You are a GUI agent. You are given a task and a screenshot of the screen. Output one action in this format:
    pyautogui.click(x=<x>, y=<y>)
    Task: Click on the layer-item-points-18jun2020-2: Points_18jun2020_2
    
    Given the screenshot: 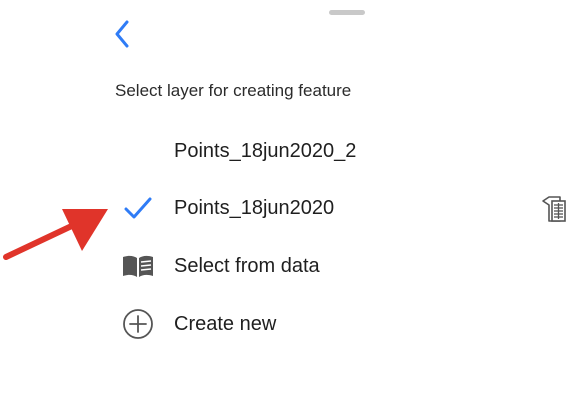 What is the action you would take?
    pyautogui.click(x=345, y=151)
    